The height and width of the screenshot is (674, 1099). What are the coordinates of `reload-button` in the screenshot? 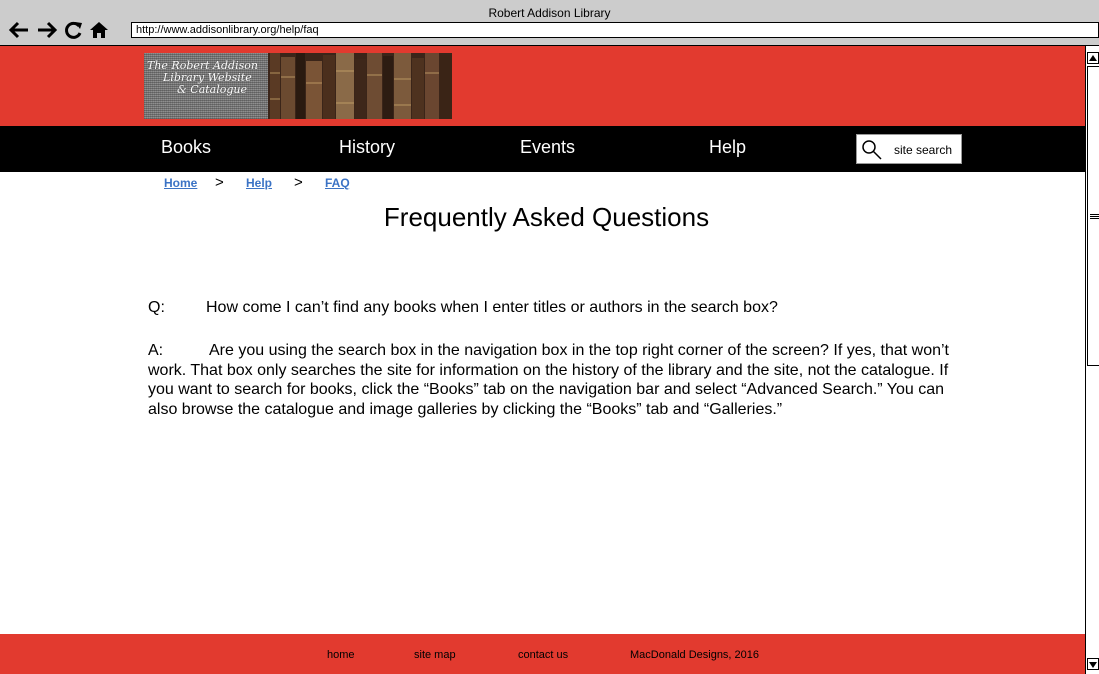 It's located at (74, 30).